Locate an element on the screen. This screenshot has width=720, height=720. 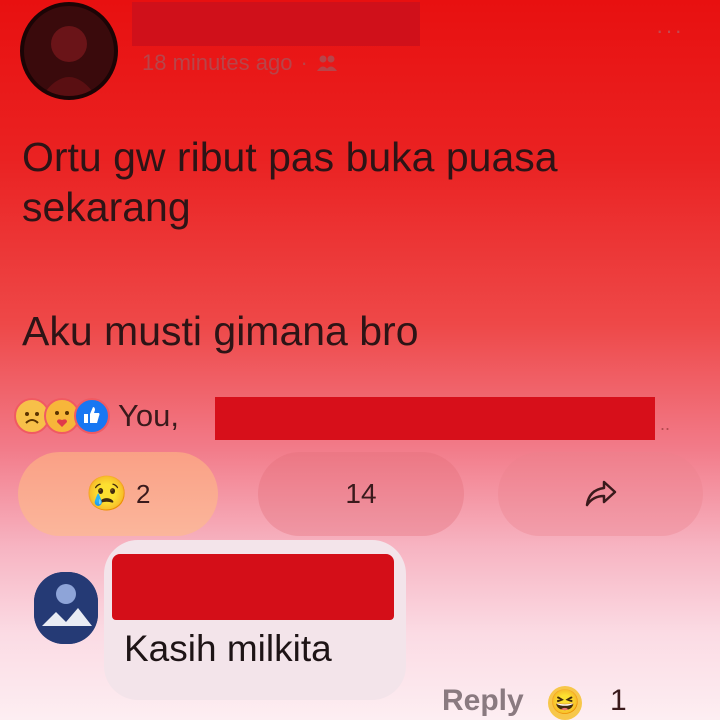
comment-button: 14 is located at coordinates (361, 494).